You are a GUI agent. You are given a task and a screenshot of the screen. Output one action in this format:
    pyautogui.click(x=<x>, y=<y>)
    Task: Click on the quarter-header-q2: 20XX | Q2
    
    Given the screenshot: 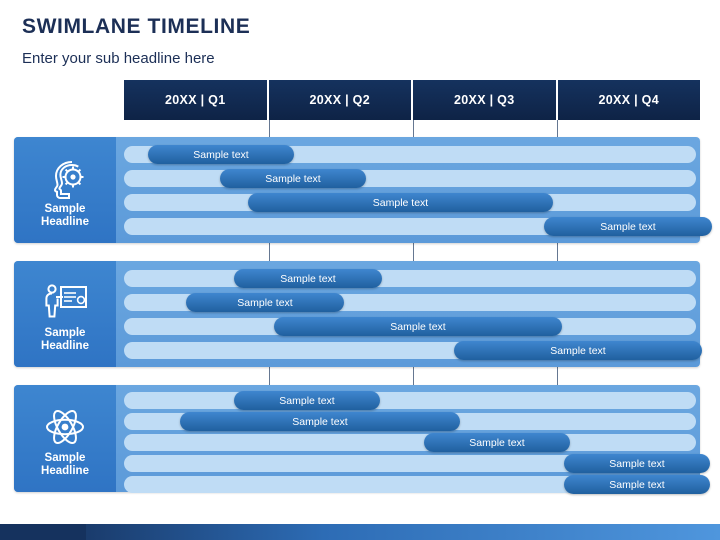 What is the action you would take?
    pyautogui.click(x=339, y=100)
    